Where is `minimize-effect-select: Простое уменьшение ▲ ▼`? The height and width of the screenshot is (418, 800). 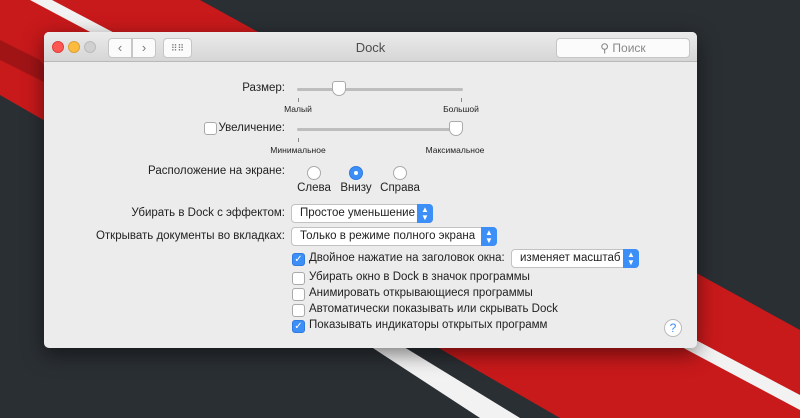 minimize-effect-select: Простое уменьшение ▲ ▼ is located at coordinates (362, 213).